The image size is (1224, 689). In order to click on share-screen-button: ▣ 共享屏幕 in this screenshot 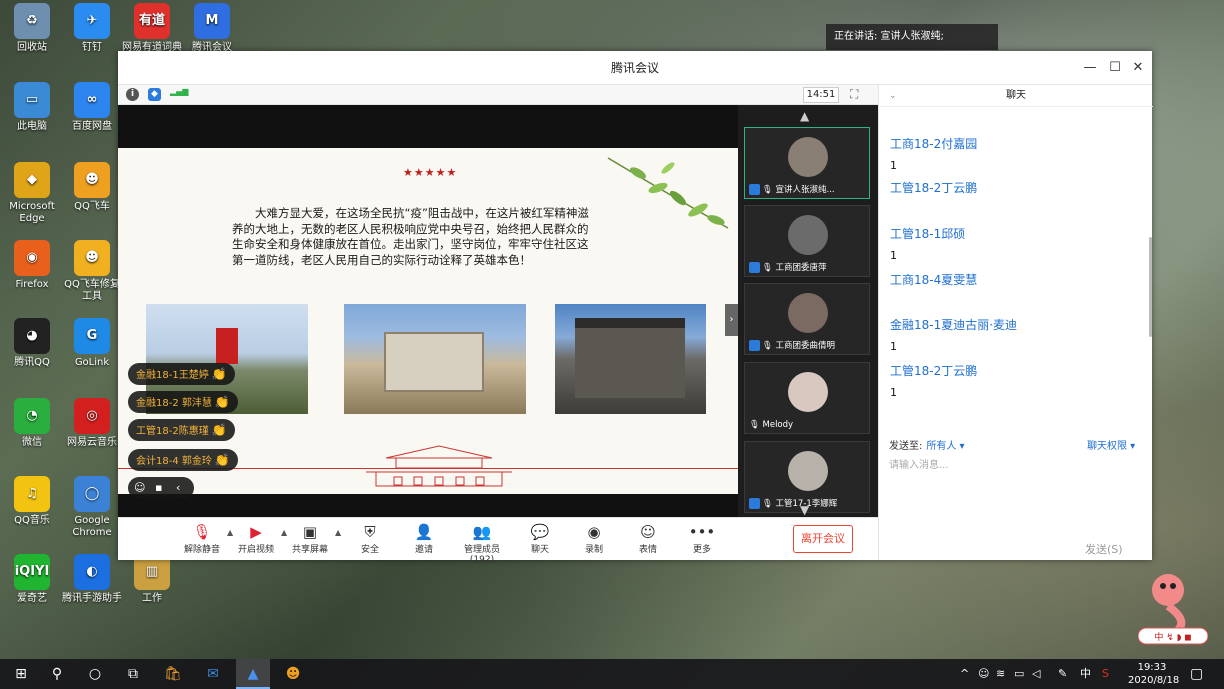, I will do `click(310, 538)`.